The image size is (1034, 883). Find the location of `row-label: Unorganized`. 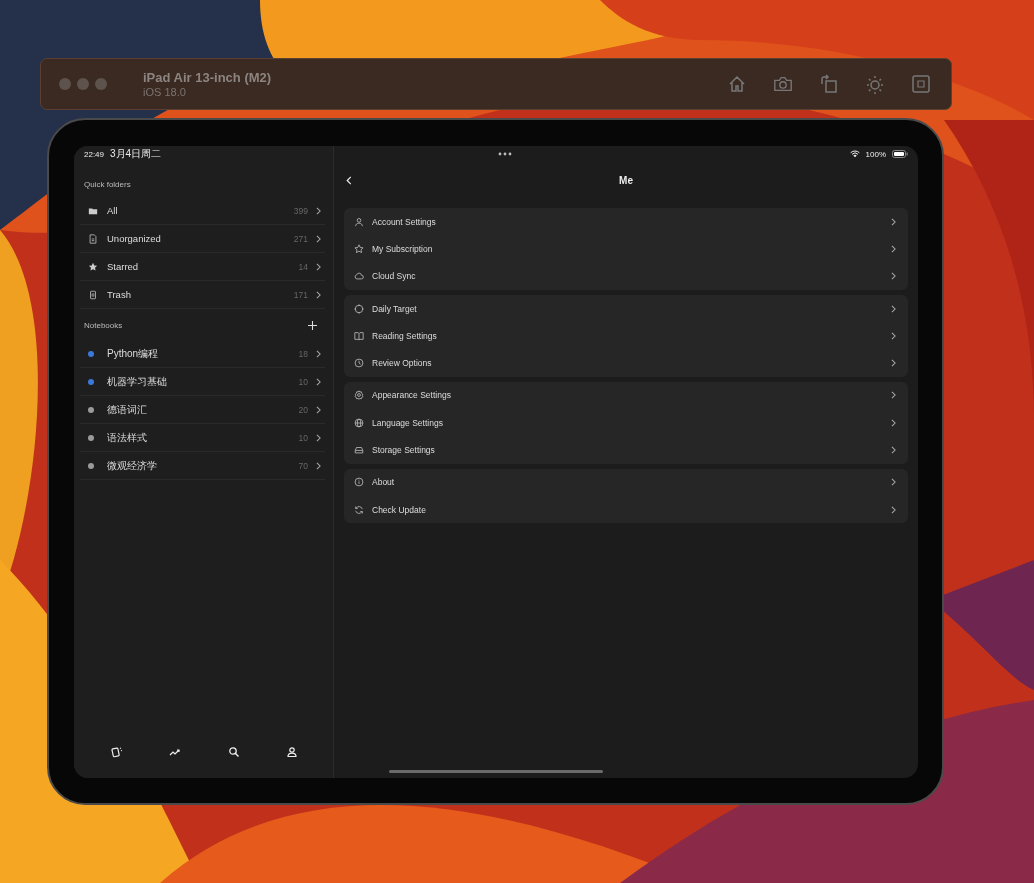

row-label: Unorganized is located at coordinates (134, 238).